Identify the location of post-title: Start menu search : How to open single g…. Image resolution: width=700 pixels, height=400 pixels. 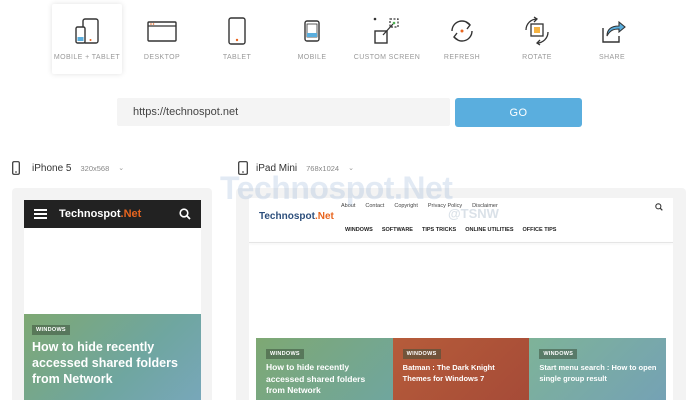
(598, 373).